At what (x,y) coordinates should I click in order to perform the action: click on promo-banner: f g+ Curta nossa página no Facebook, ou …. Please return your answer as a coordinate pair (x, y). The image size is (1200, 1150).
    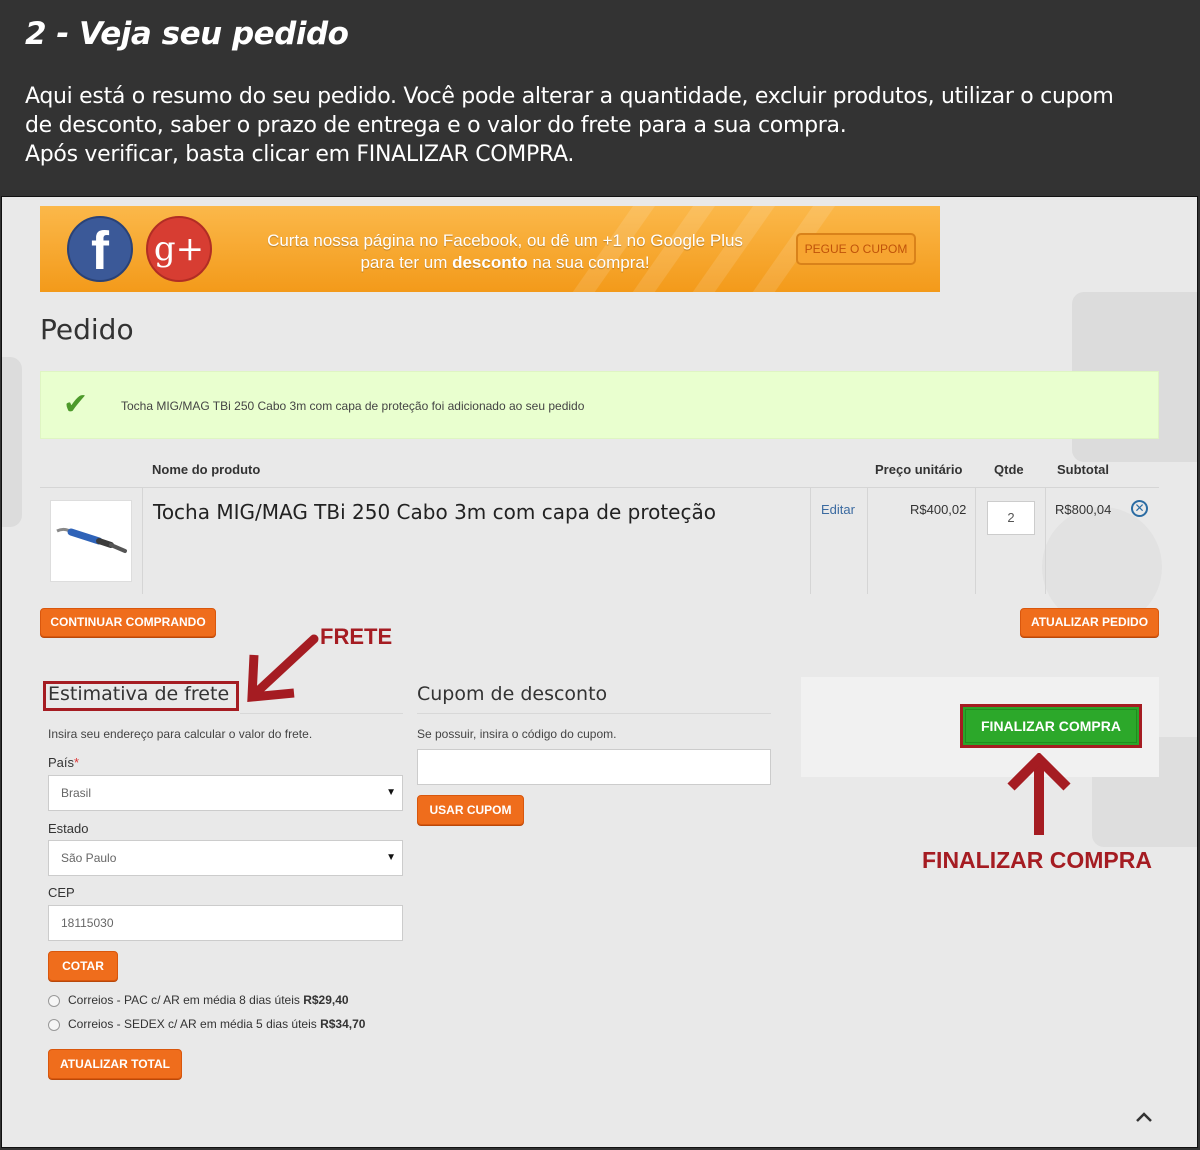
    Looking at the image, I should click on (490, 249).